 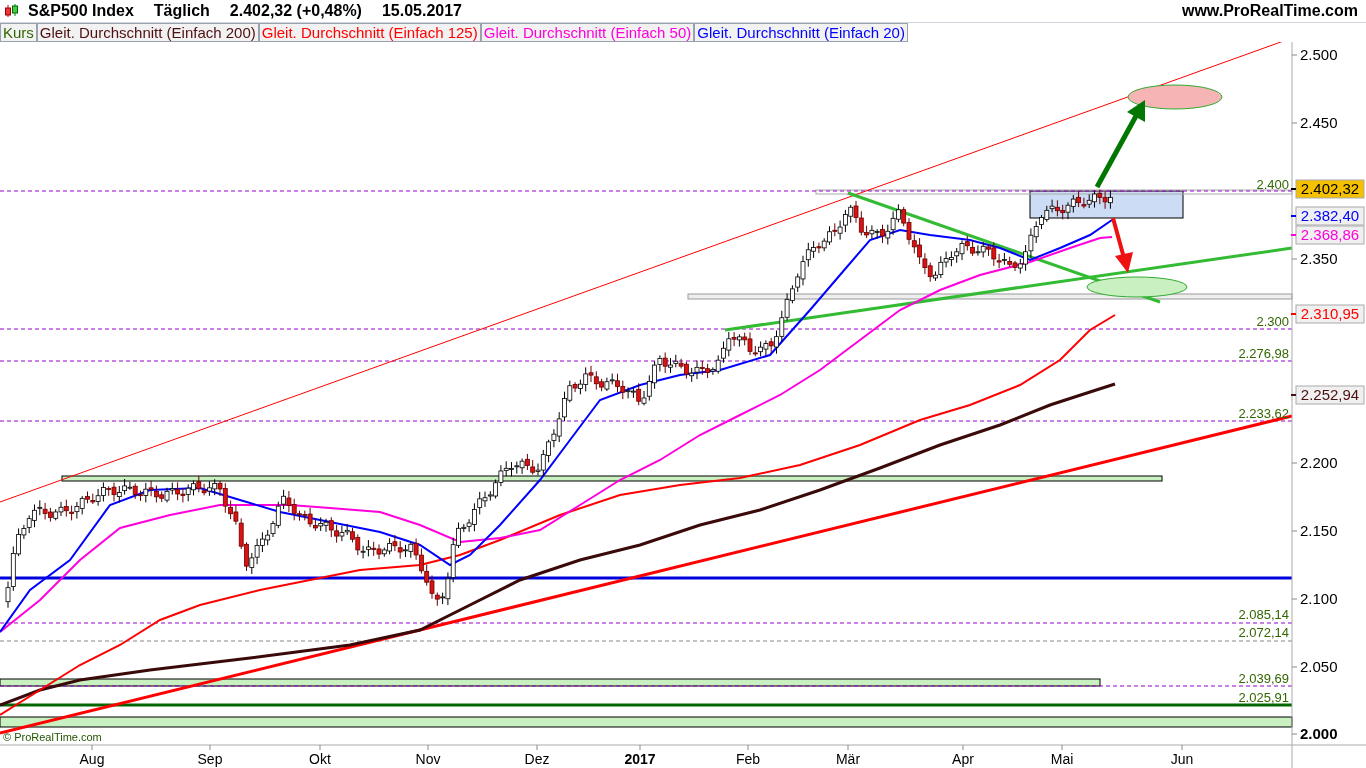 What do you see at coordinates (81, 11) in the screenshot?
I see `chart-title: S&P500 Index` at bounding box center [81, 11].